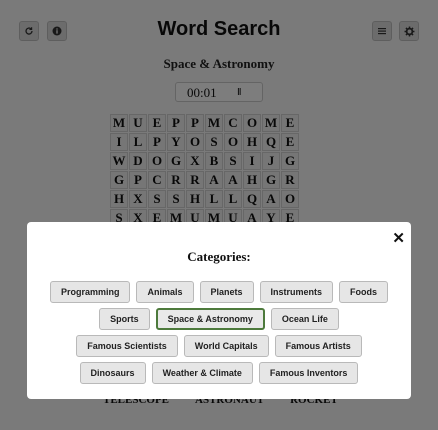 The height and width of the screenshot is (430, 438). Describe the element at coordinates (124, 319) in the screenshot. I see `category-button-sports: Sports` at that location.